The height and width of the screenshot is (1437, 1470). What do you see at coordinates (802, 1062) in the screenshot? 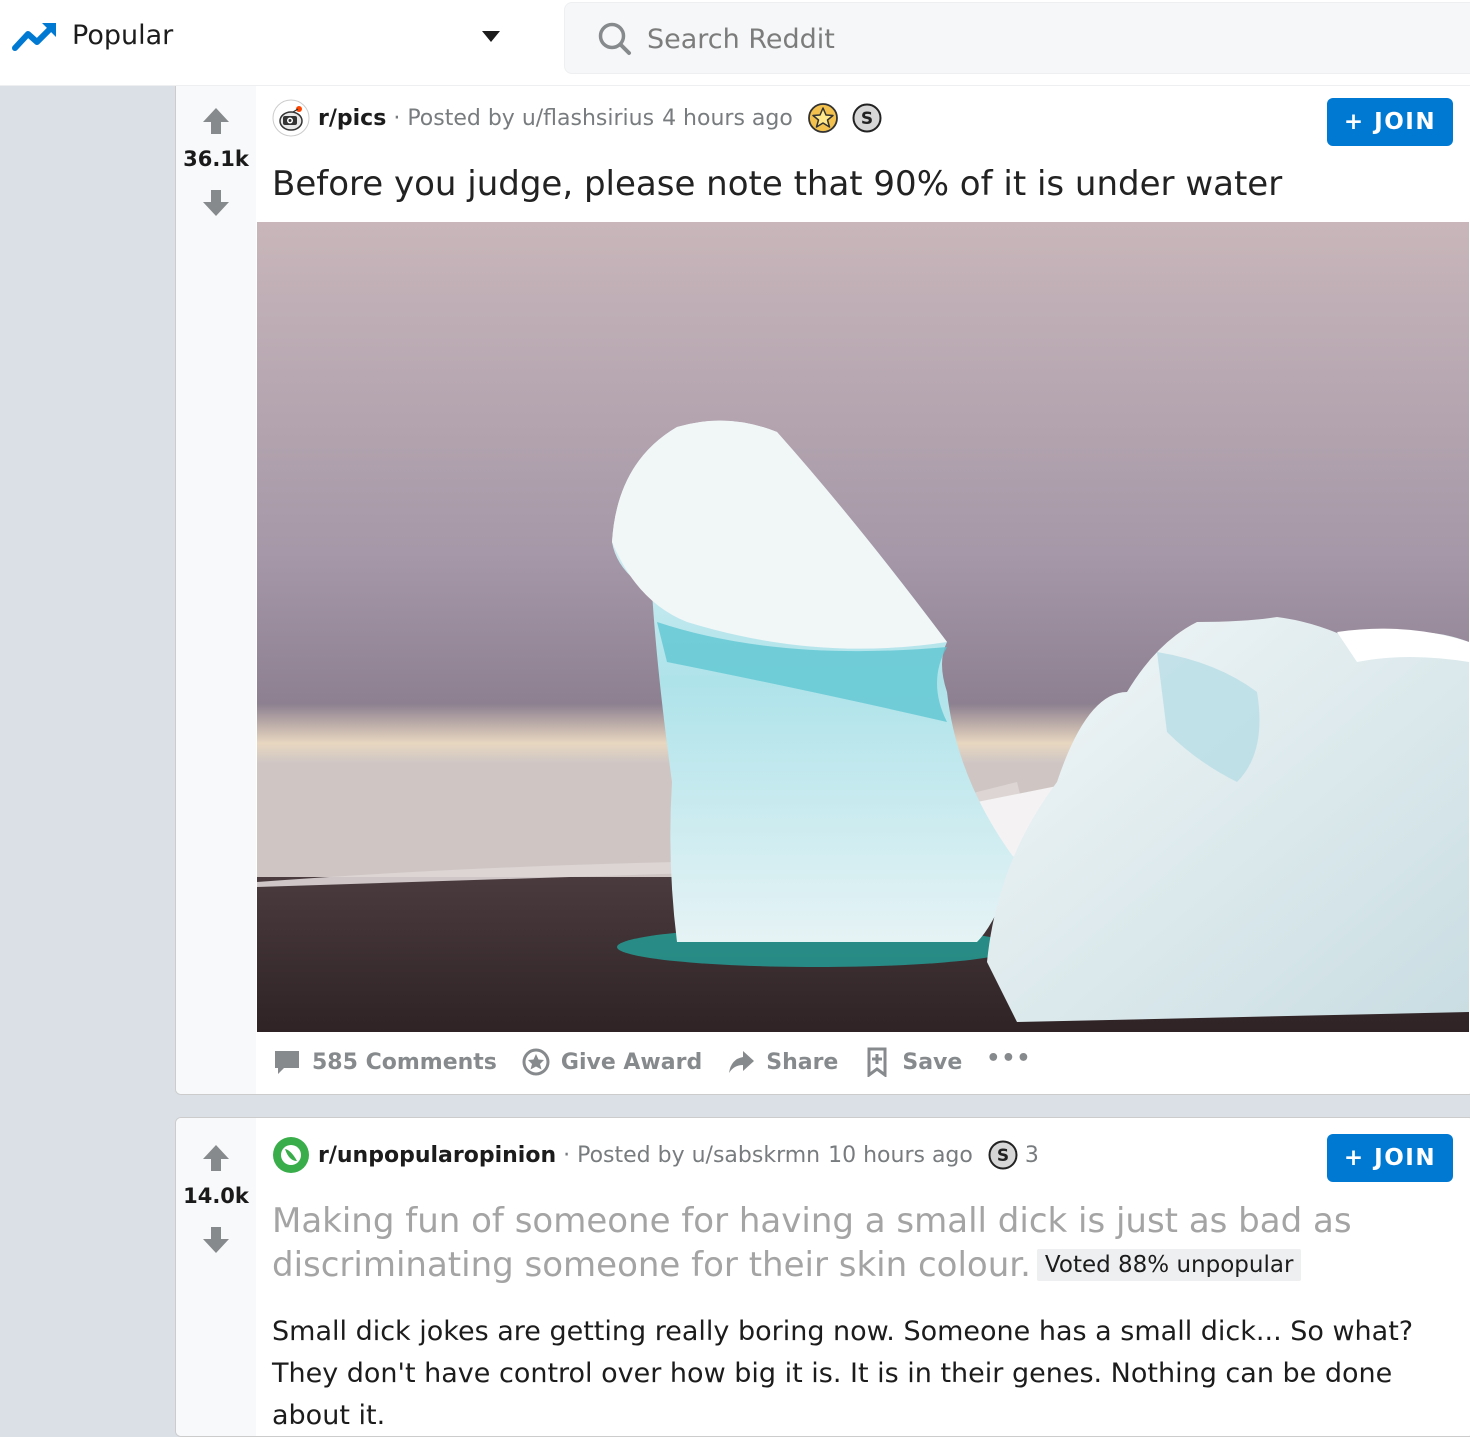
I see `share-label: Share` at bounding box center [802, 1062].